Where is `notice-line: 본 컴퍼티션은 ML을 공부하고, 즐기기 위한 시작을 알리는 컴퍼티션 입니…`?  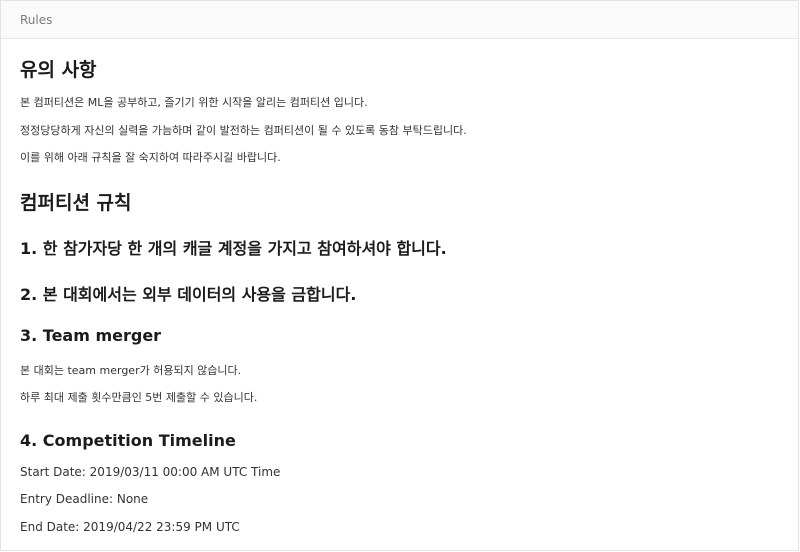
notice-line: 본 컴퍼티션은 ML을 공부하고, 즐기기 위한 시작을 알리는 컴퍼티션 입니… is located at coordinates (194, 102).